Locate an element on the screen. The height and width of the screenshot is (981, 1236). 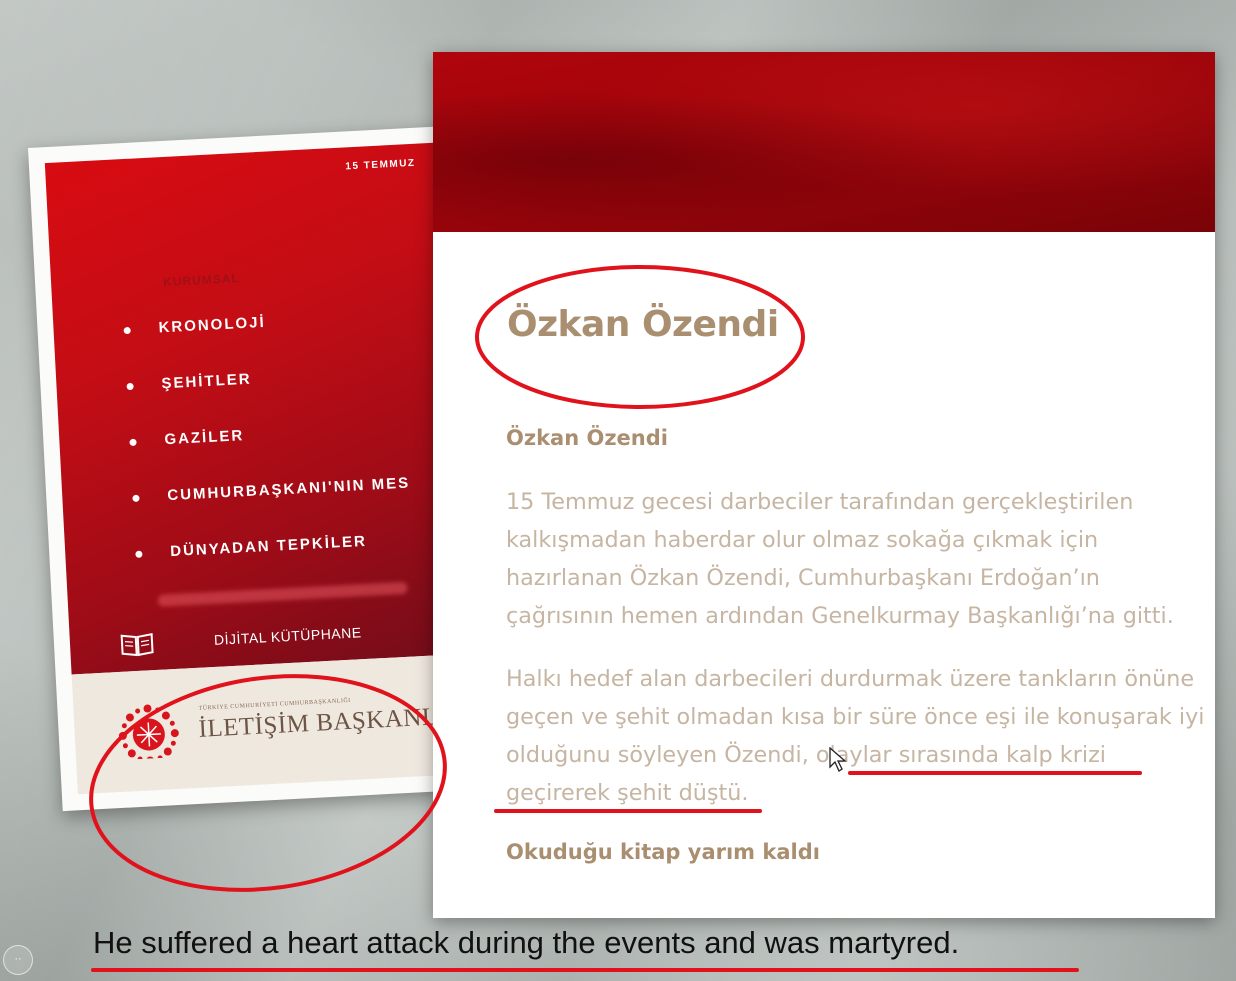
article-title: Özkan Özendi is located at coordinates (643, 324).